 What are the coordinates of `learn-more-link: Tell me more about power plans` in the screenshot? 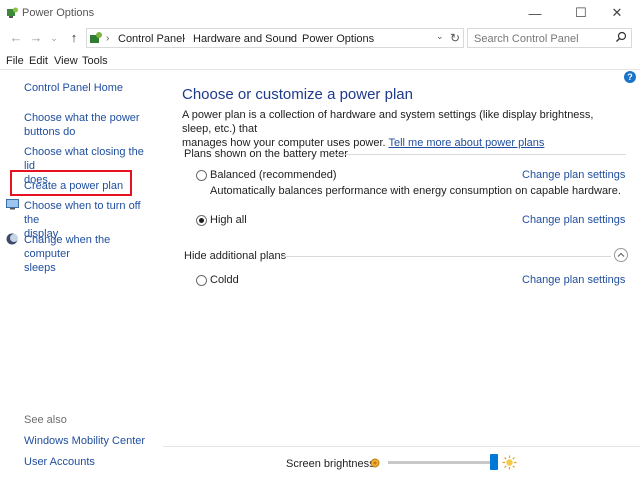 It's located at (466, 143).